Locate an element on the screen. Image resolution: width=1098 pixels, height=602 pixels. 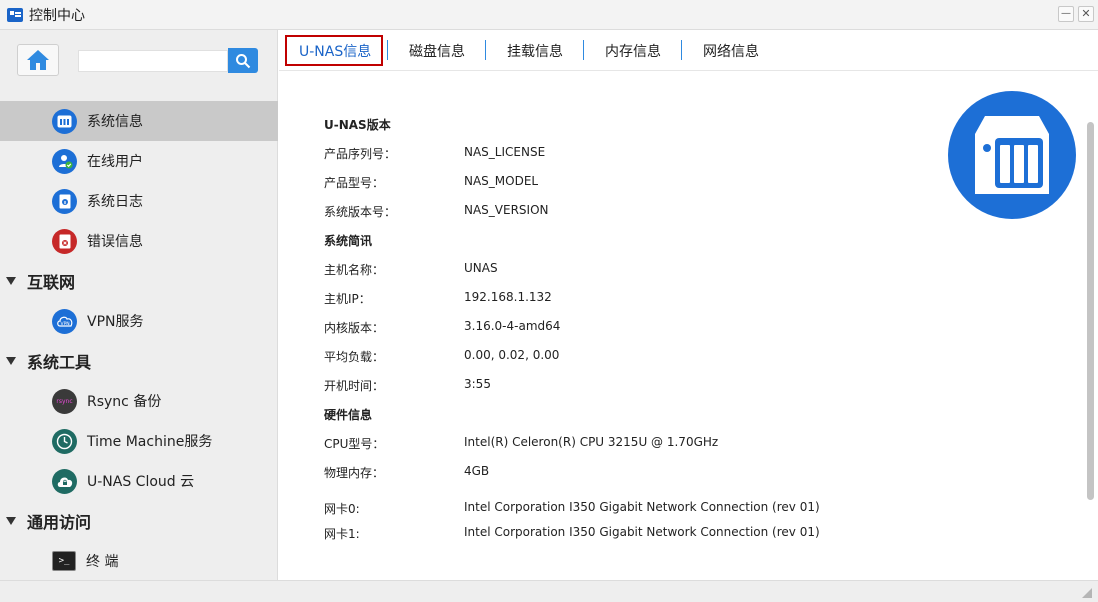
info-label: 物理内存： is located at coordinates (354, 473).